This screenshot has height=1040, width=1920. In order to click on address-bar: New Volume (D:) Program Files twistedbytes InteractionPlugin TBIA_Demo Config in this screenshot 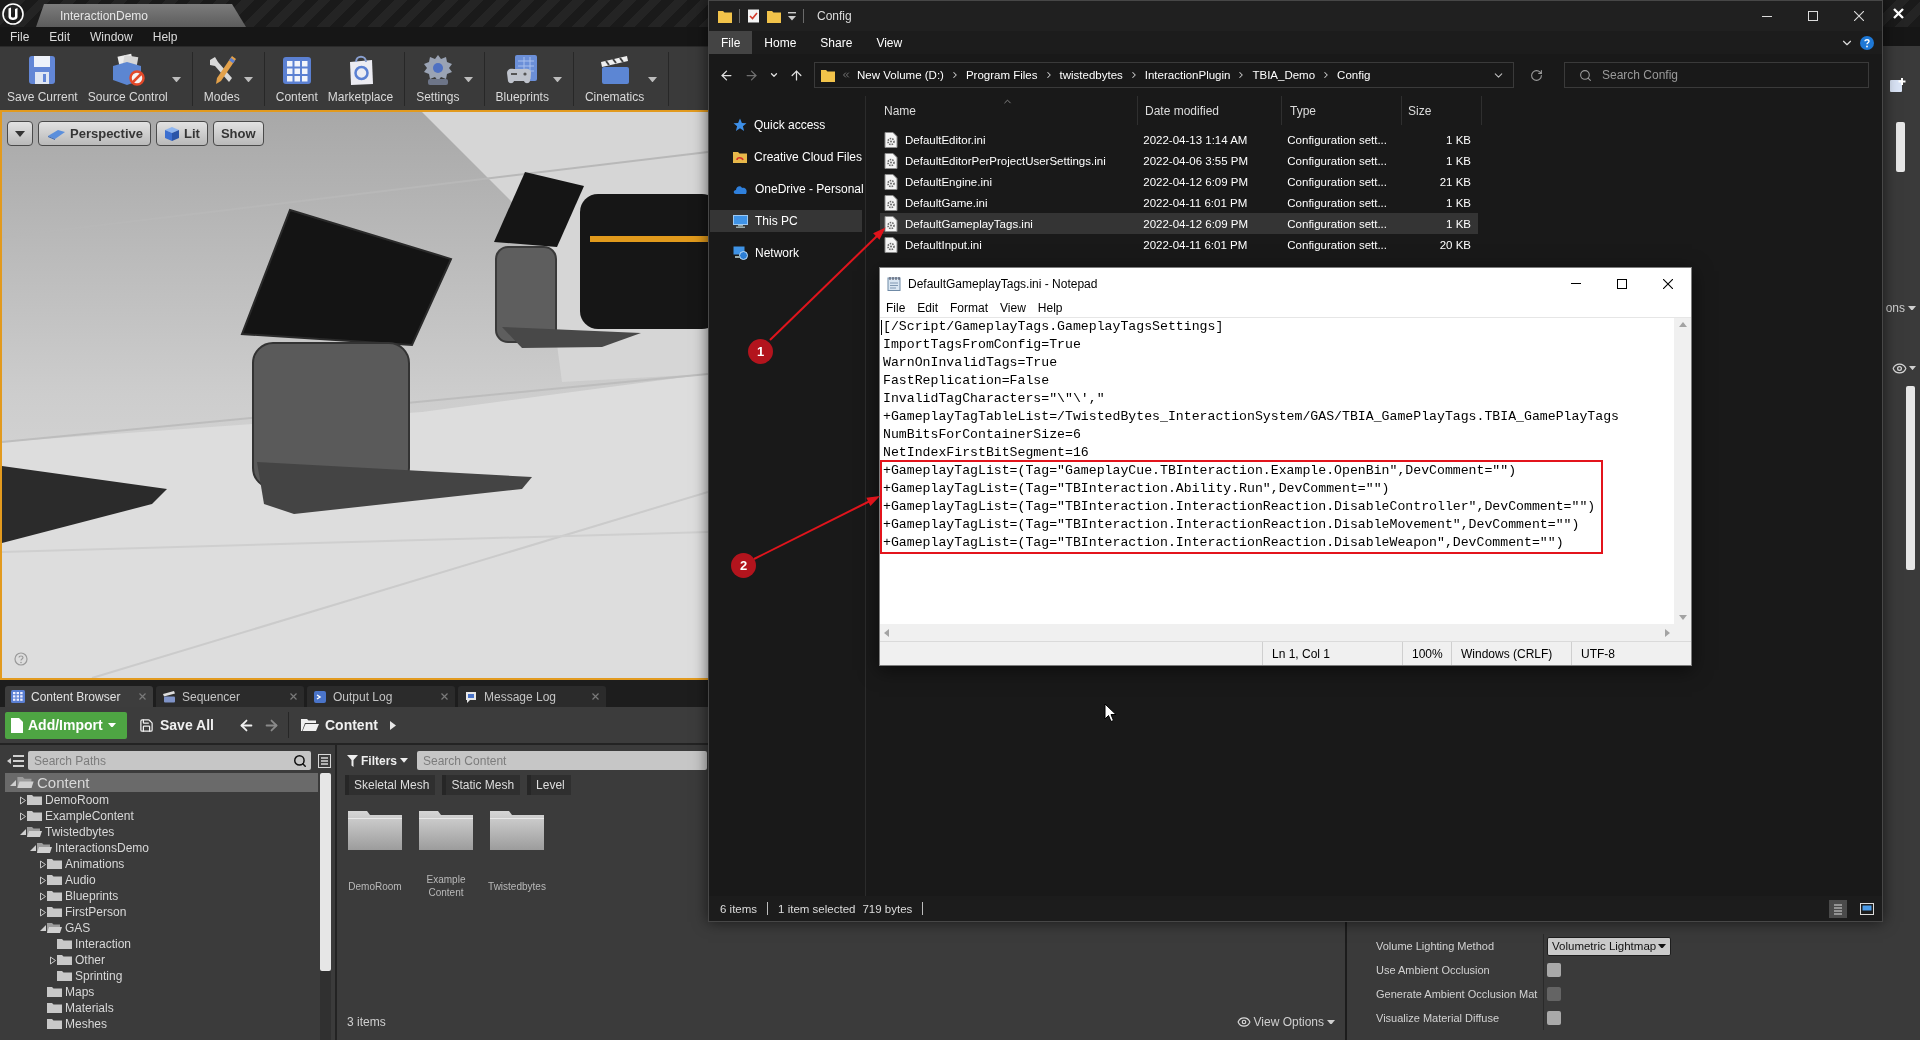, I will do `click(1164, 75)`.